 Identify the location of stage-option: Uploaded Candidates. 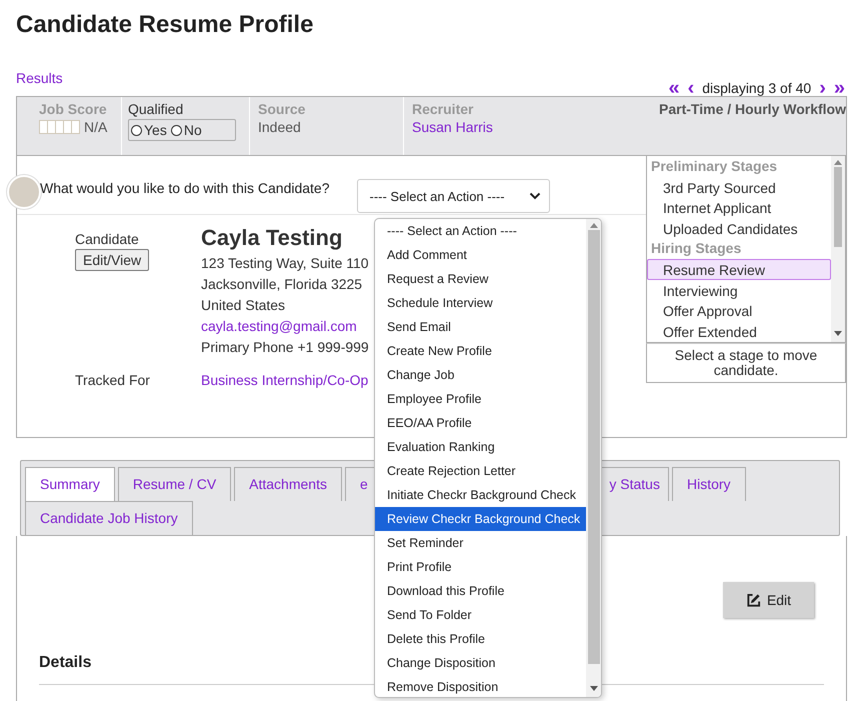
(739, 228).